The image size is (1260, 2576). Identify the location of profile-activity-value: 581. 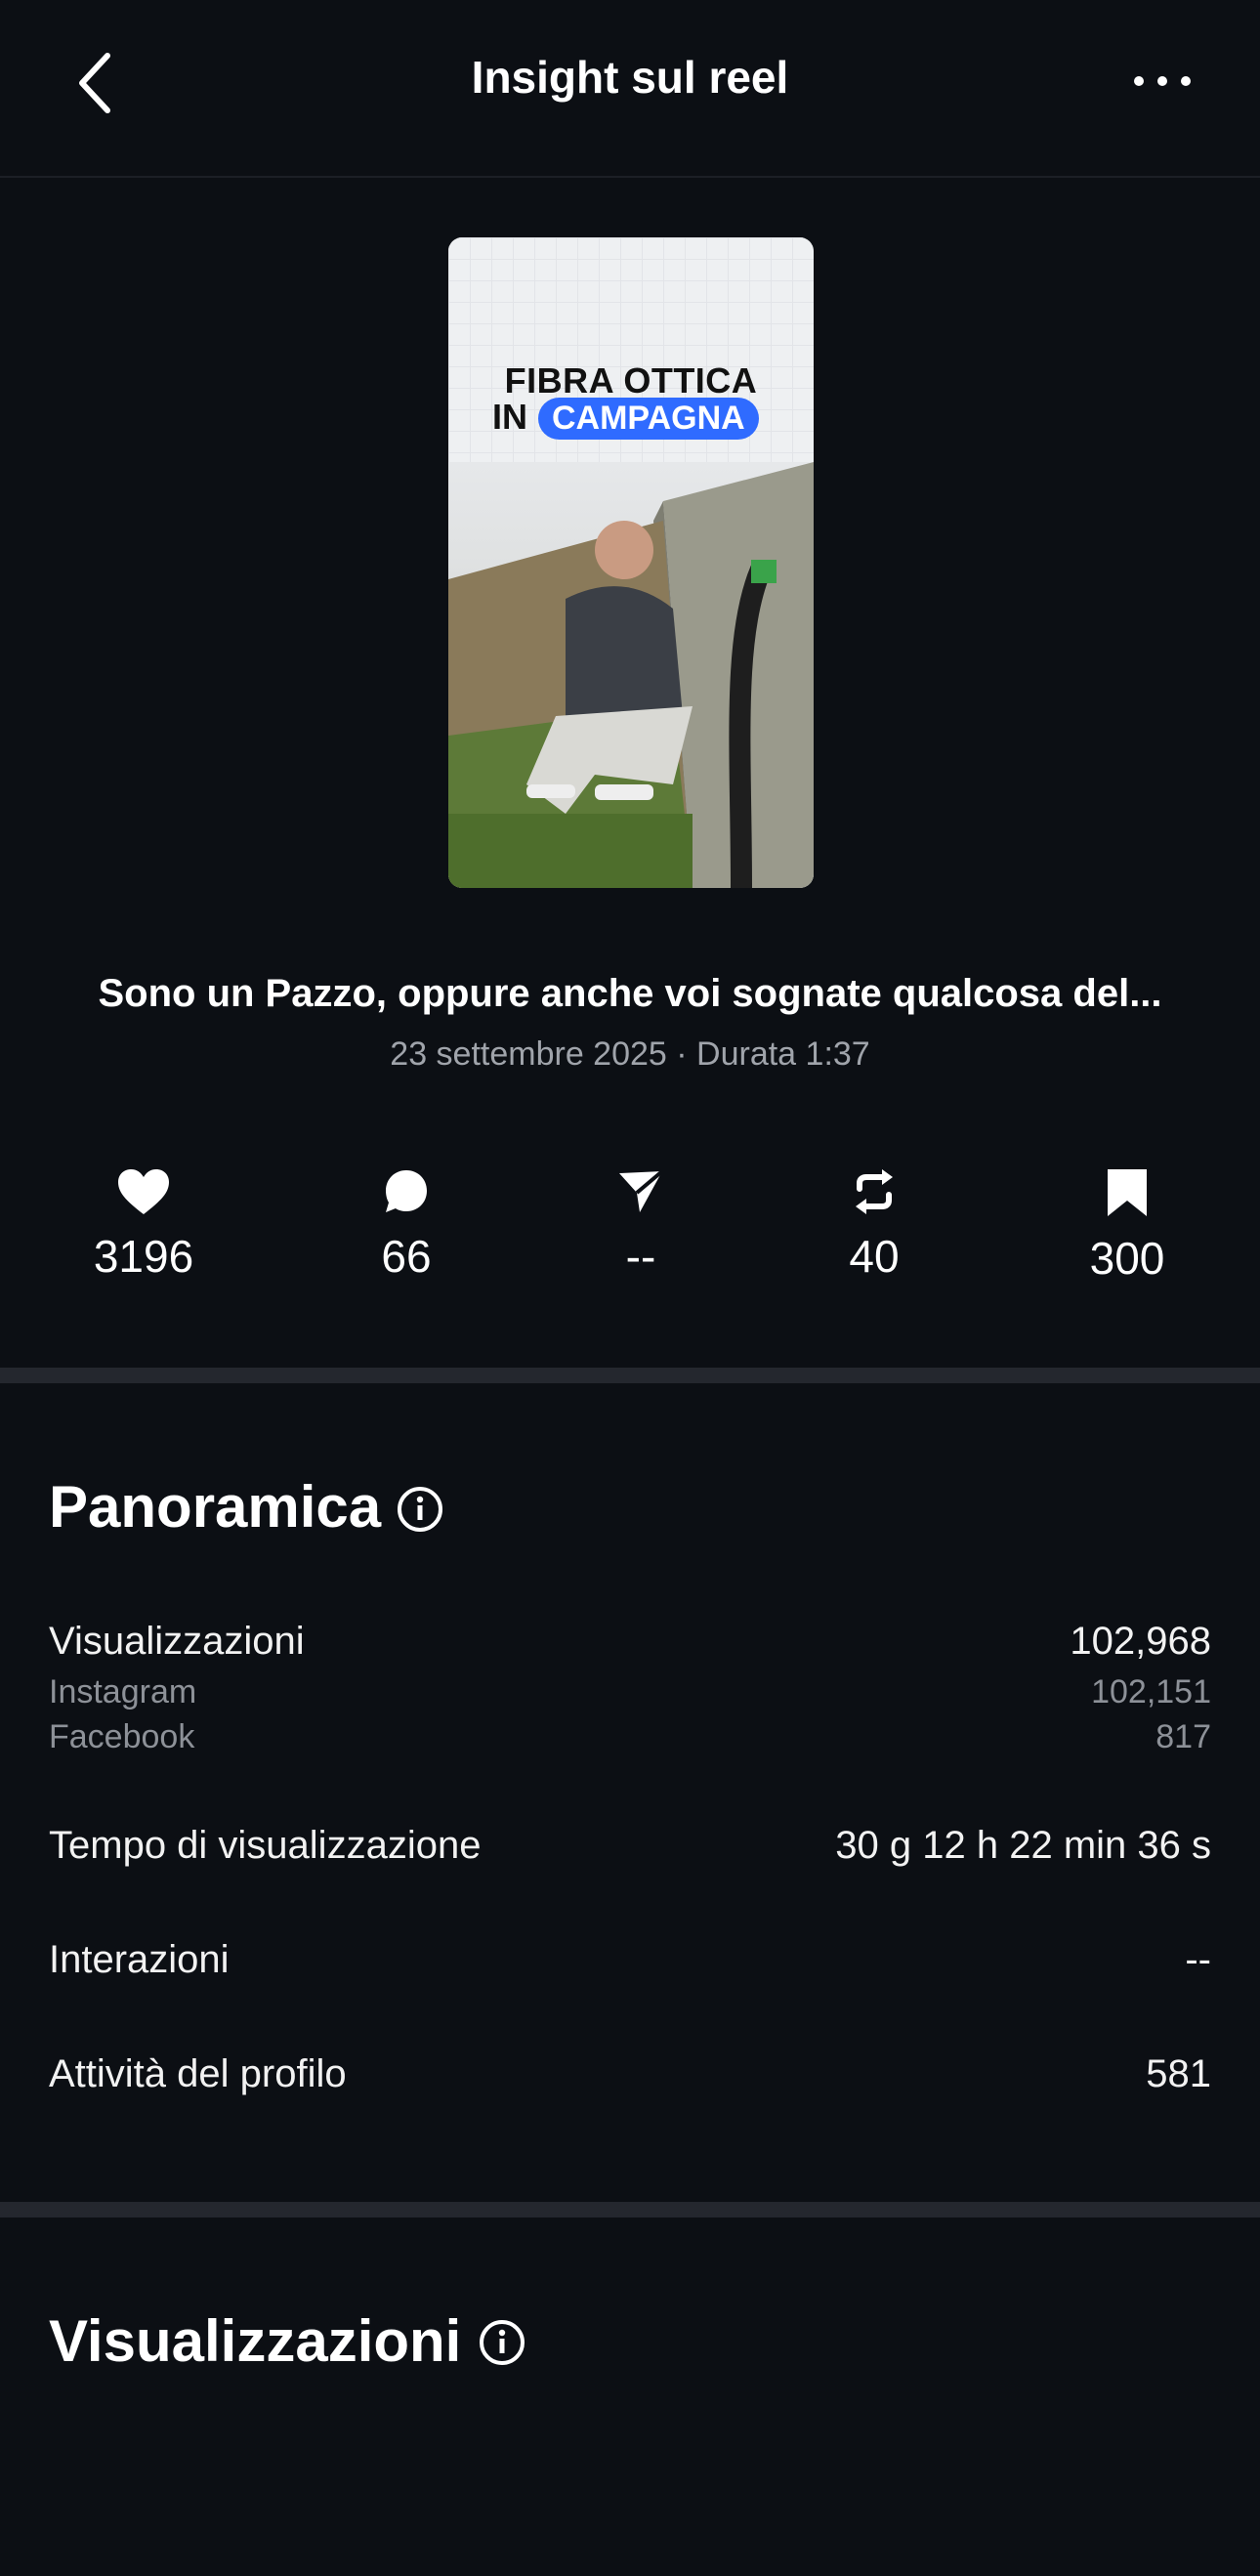
(1178, 2073).